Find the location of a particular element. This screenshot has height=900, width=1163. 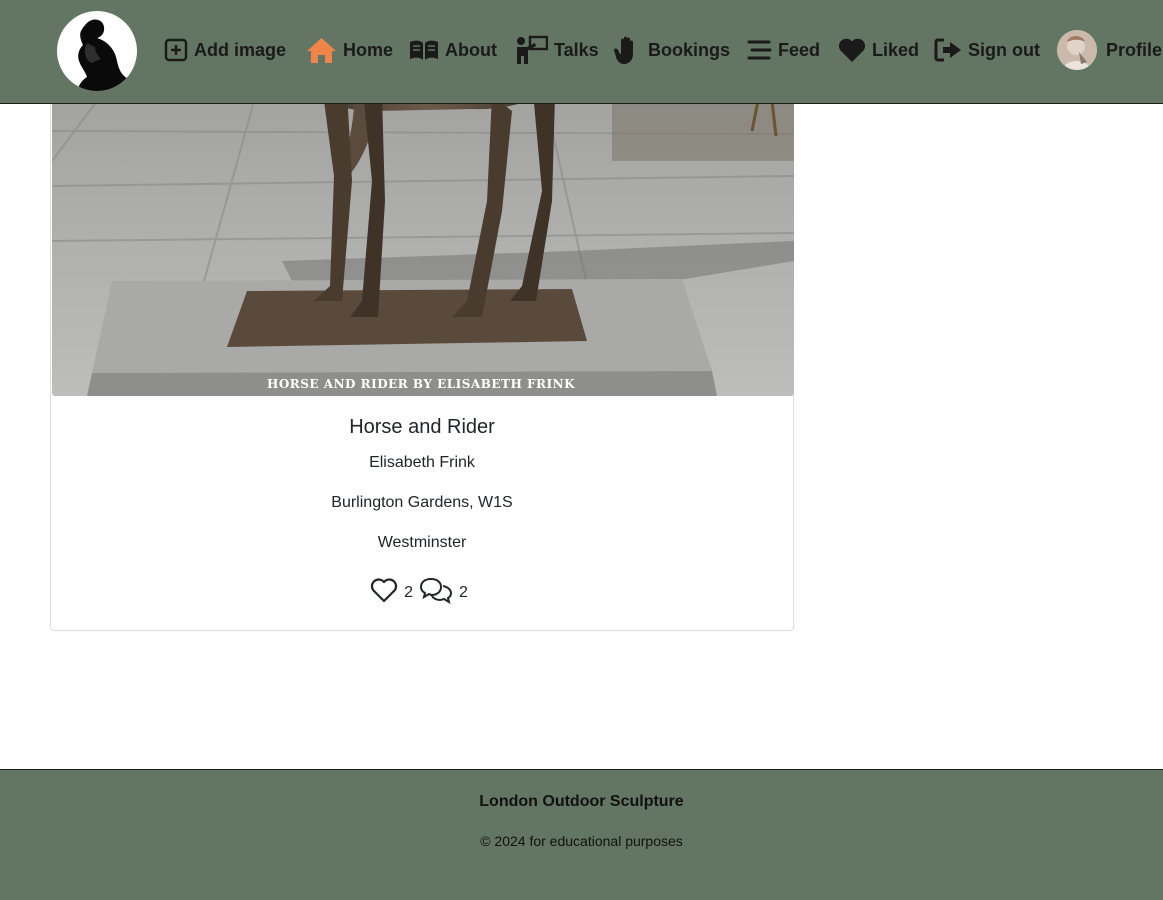

nav-about: About is located at coordinates (453, 50).